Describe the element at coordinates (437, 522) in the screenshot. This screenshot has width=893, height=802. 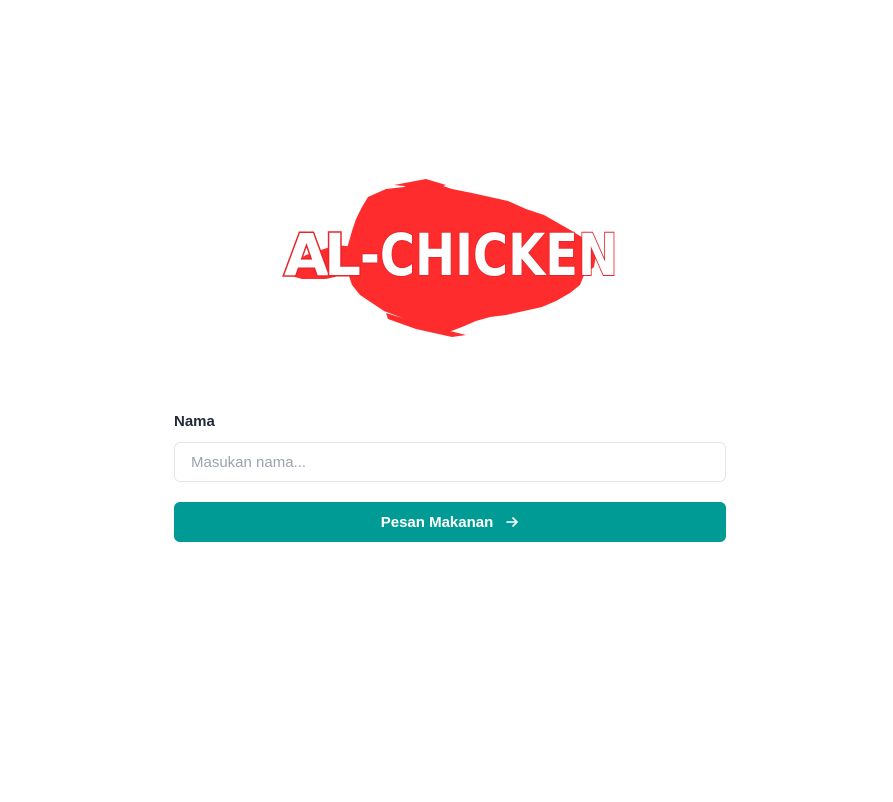
I see `order-food-button-label: Pesan Makanan` at that location.